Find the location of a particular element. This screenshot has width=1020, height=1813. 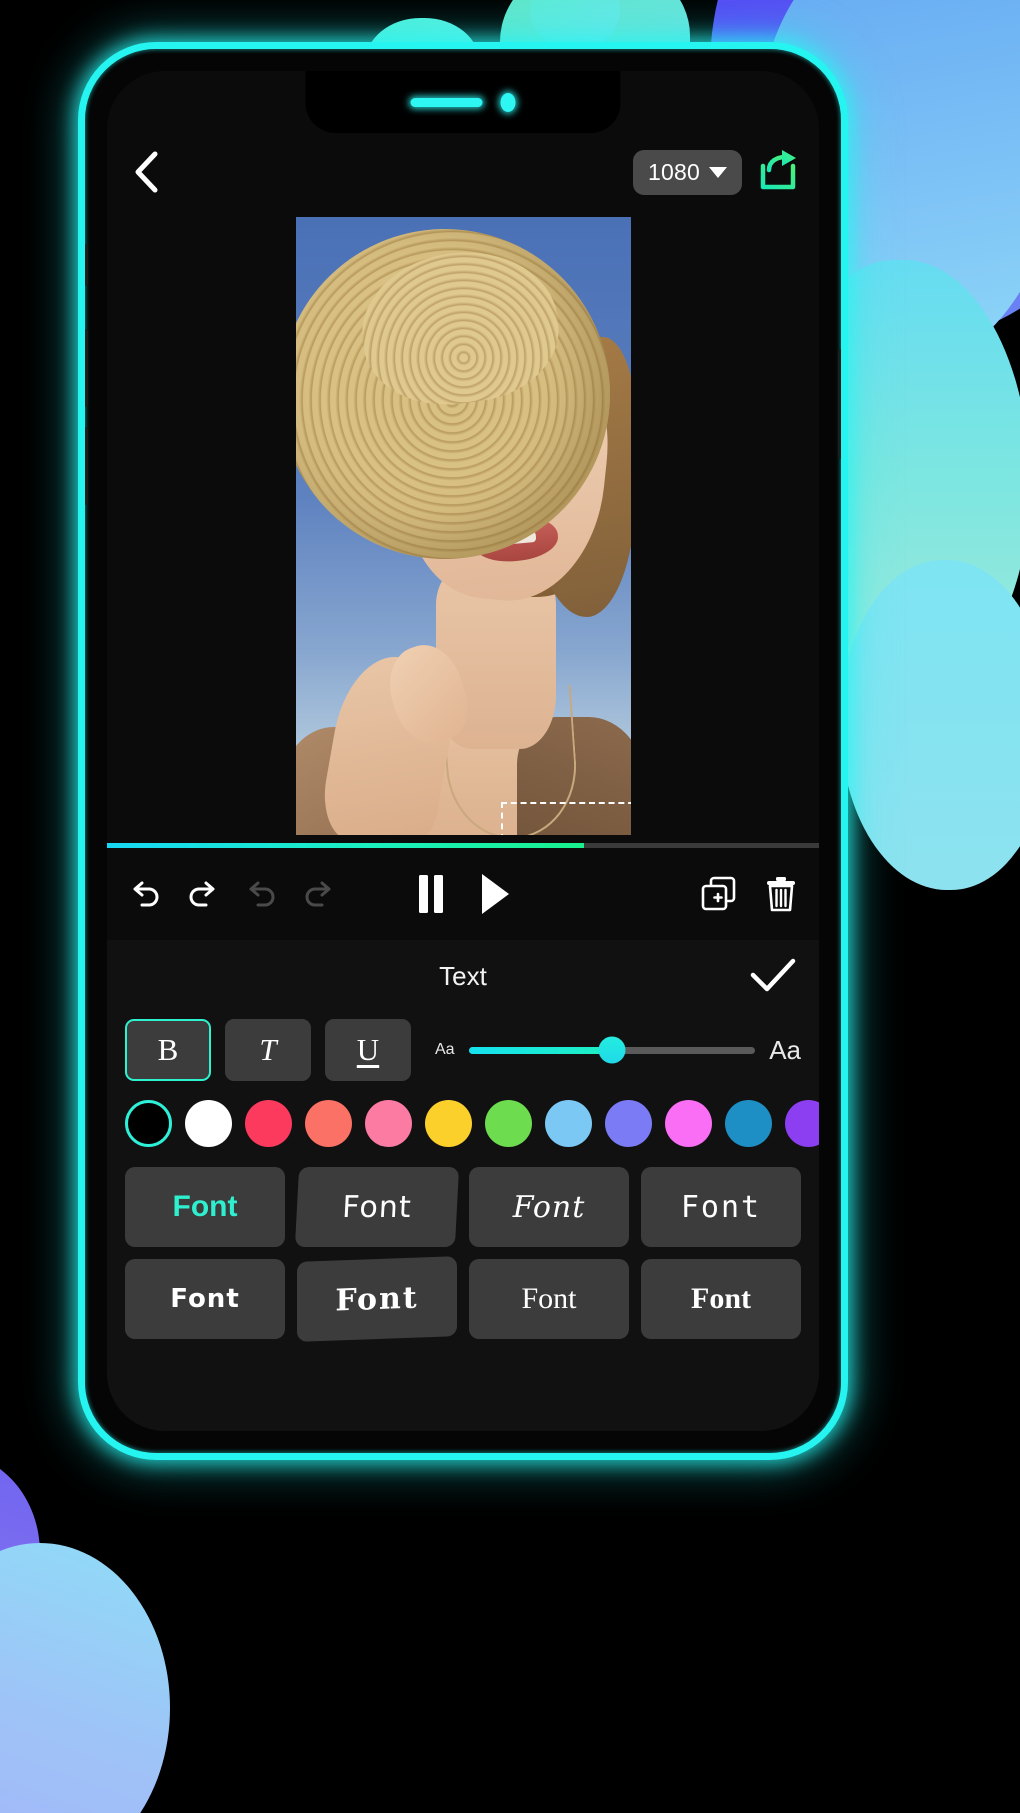

font-size-min-label: Aa is located at coordinates (445, 1049).